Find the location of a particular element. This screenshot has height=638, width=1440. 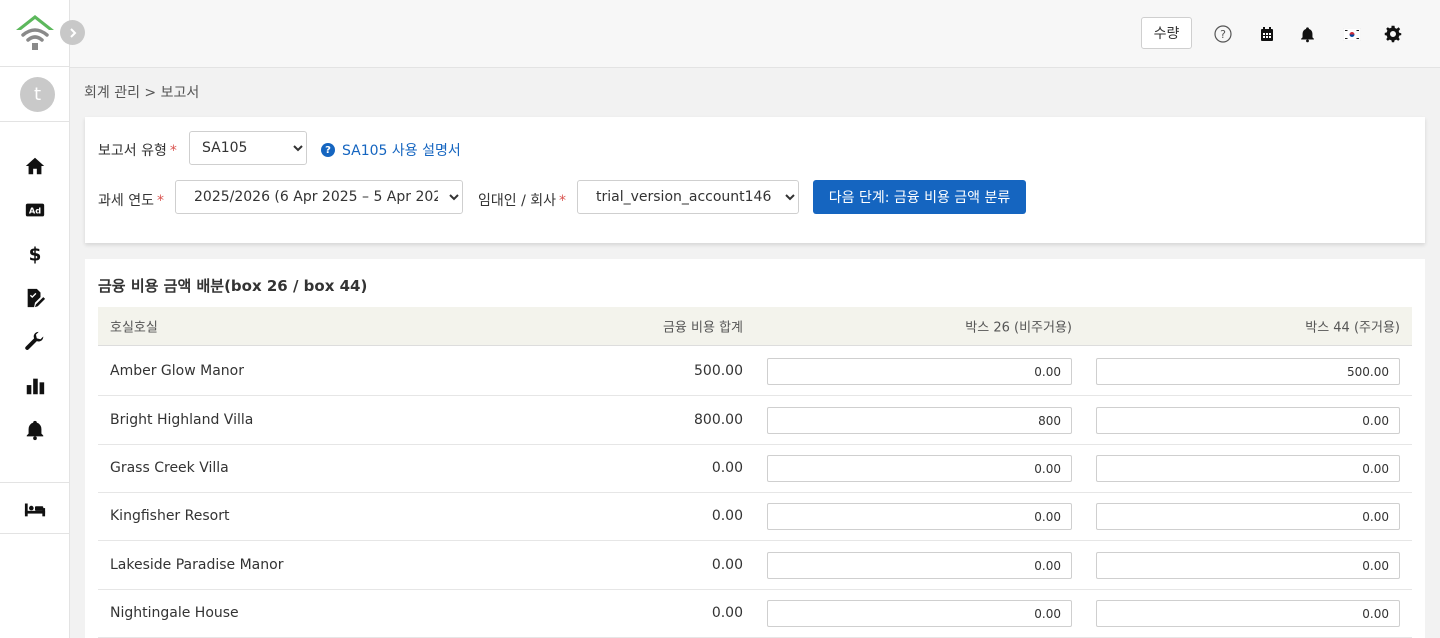

room-name: Amber Glow Manor is located at coordinates (177, 371).